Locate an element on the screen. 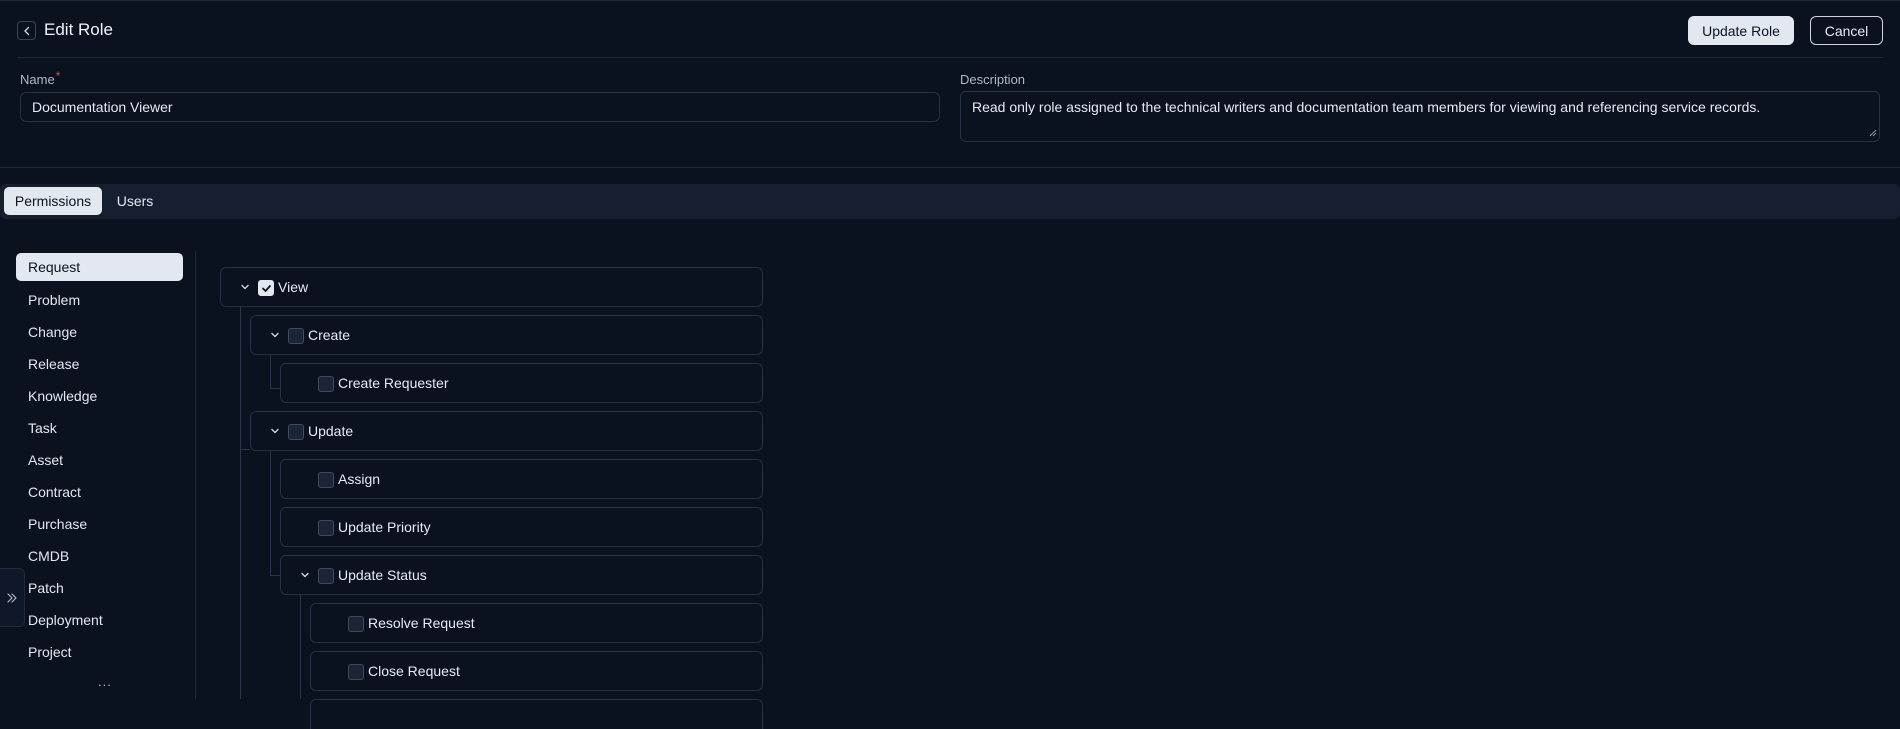 The height and width of the screenshot is (729, 1900). permission-label: Resolve Request is located at coordinates (421, 623).